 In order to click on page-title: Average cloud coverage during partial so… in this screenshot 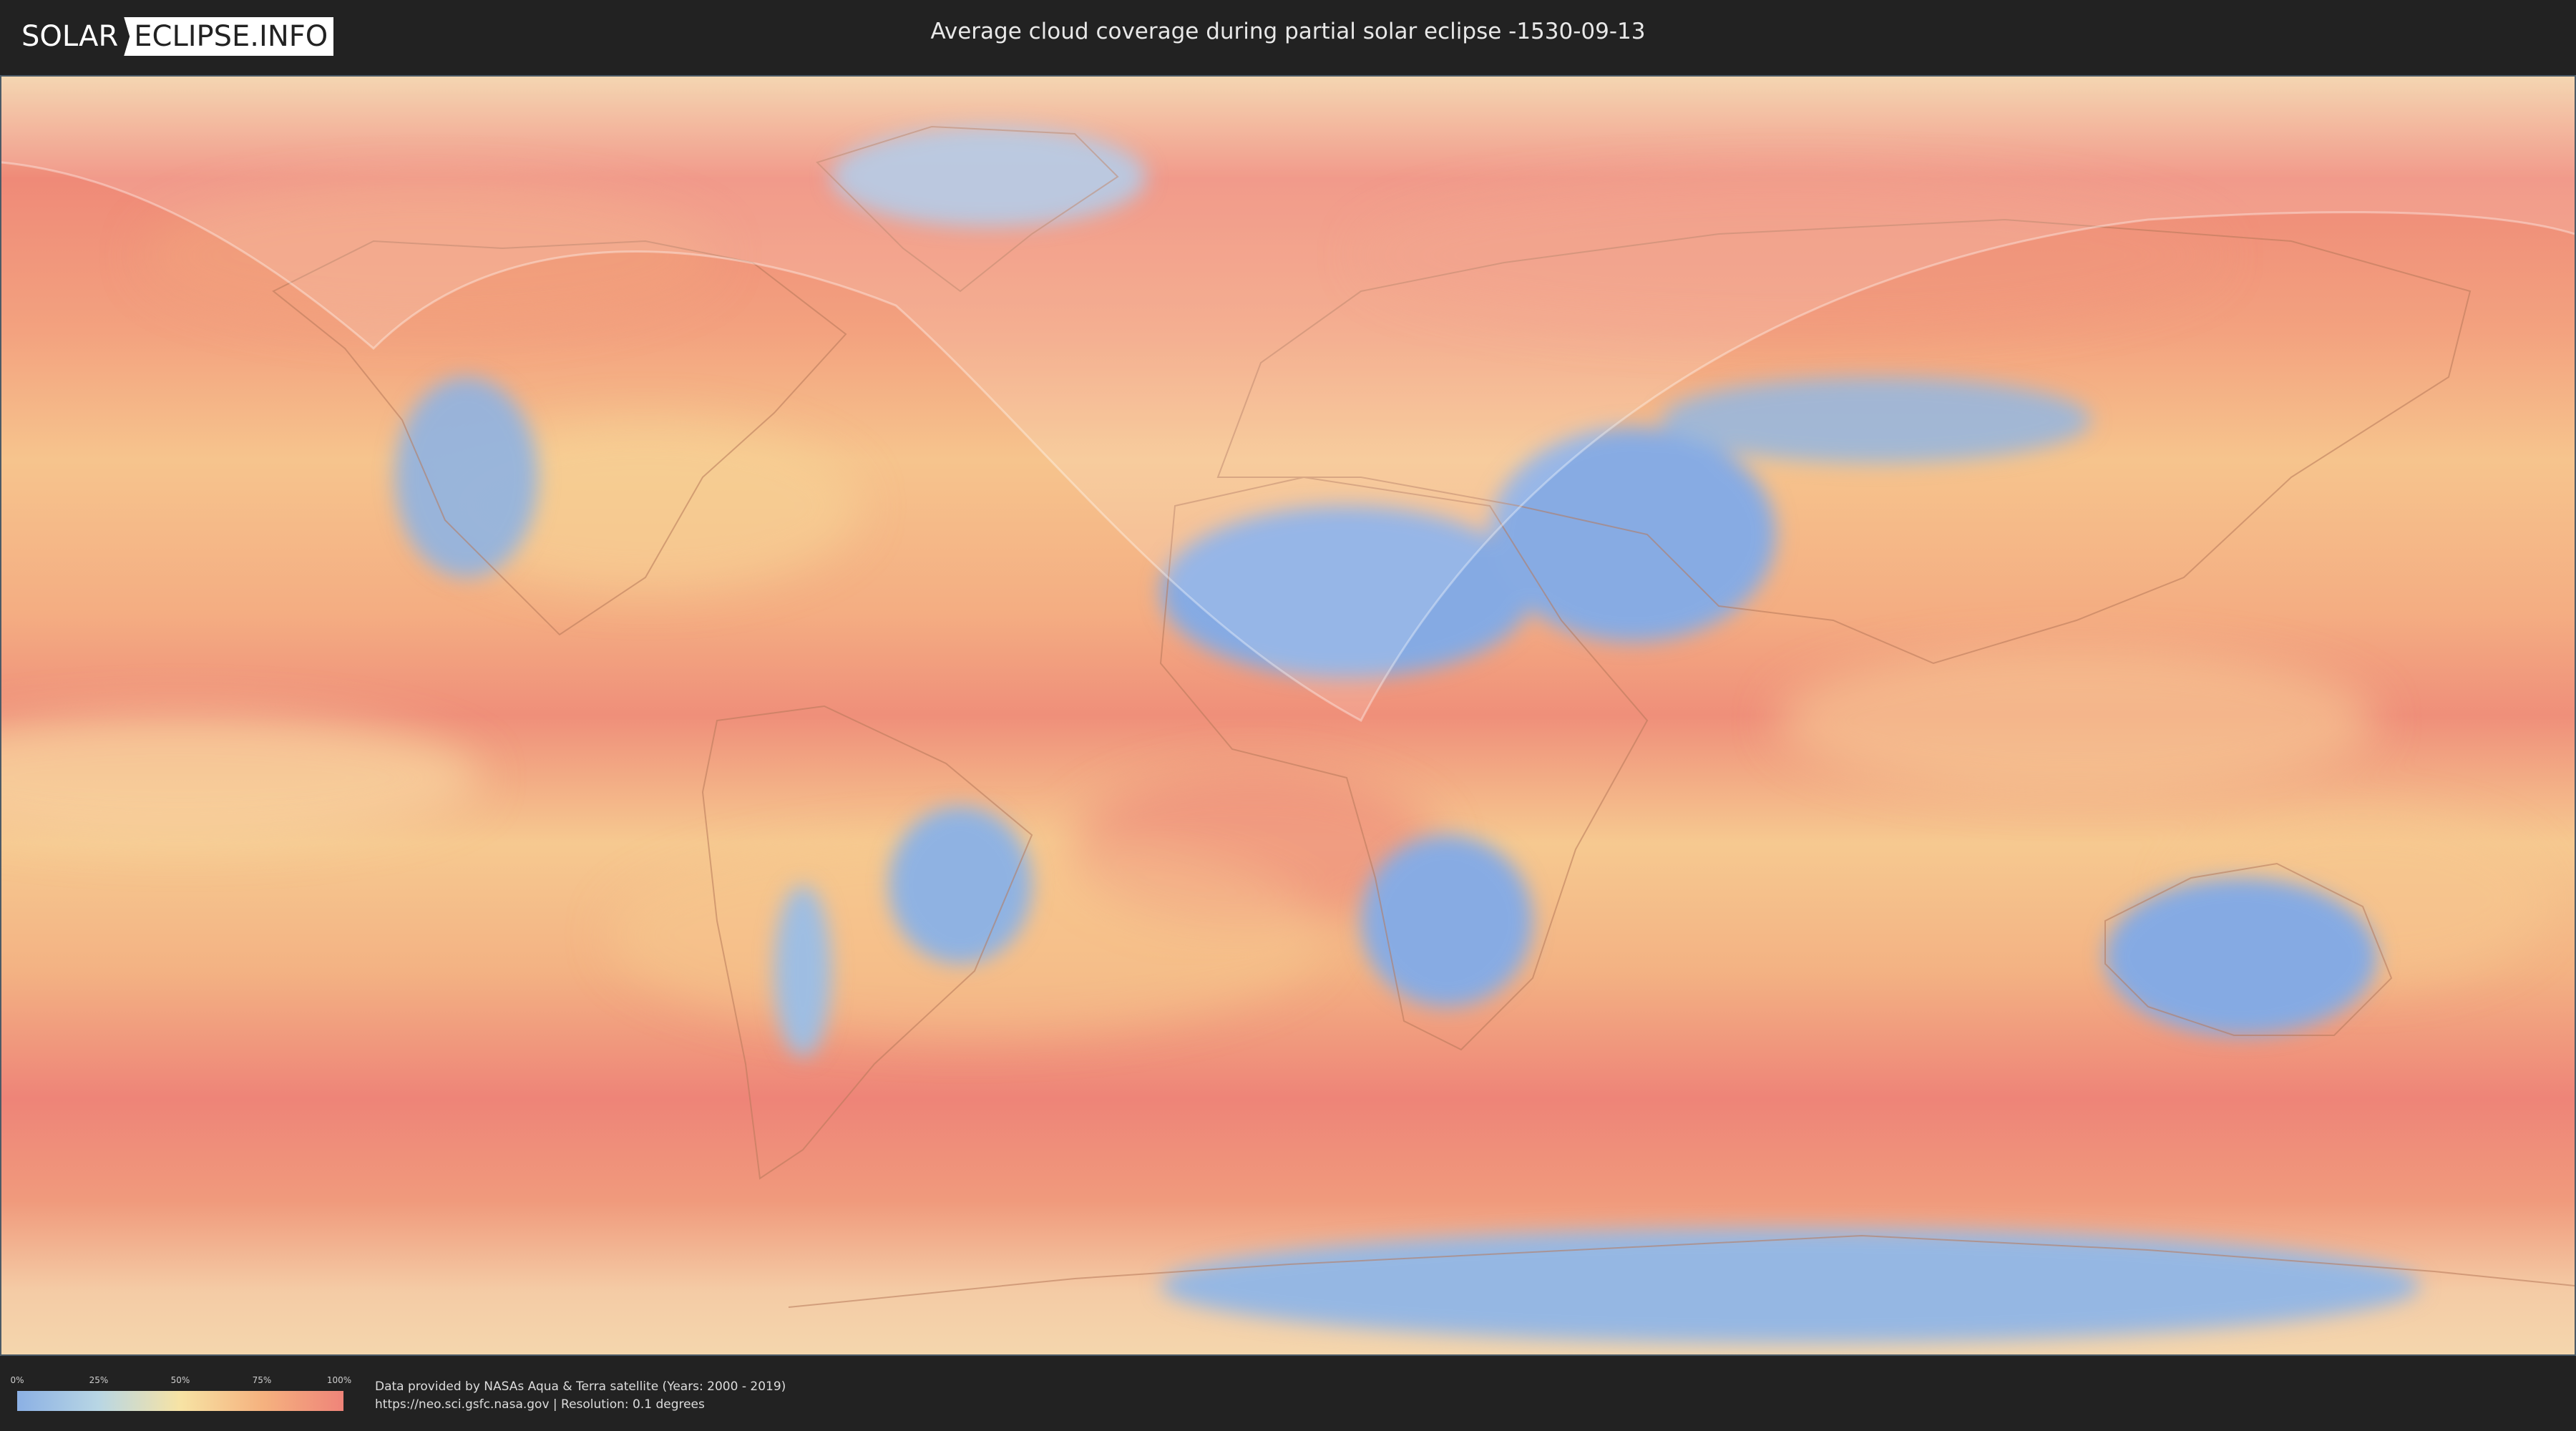, I will do `click(1288, 31)`.